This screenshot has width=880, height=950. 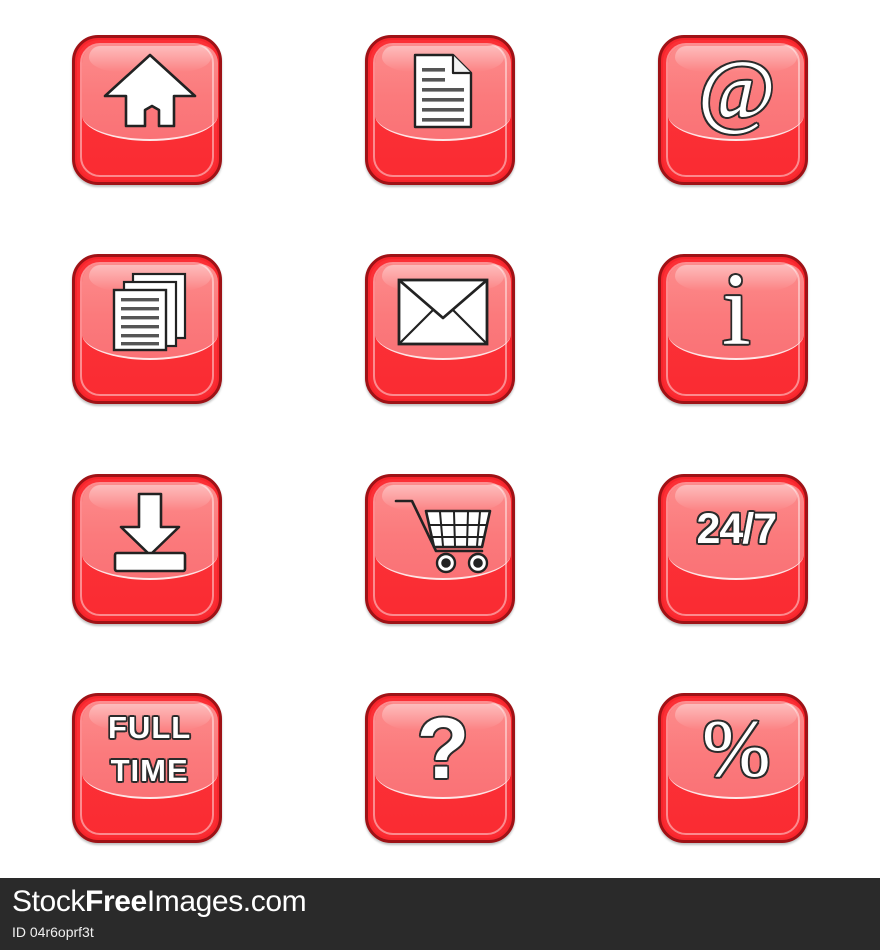 I want to click on document-button, so click(x=439, y=109).